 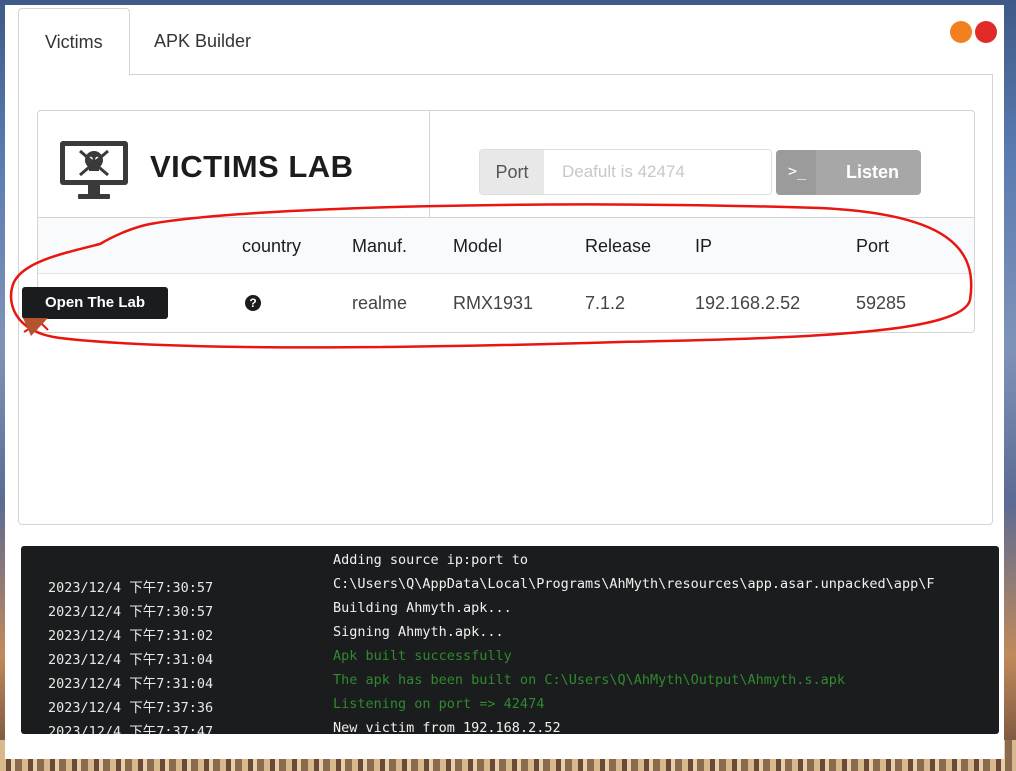 What do you see at coordinates (748, 303) in the screenshot?
I see `cell-ip: 192.168.2.52` at bounding box center [748, 303].